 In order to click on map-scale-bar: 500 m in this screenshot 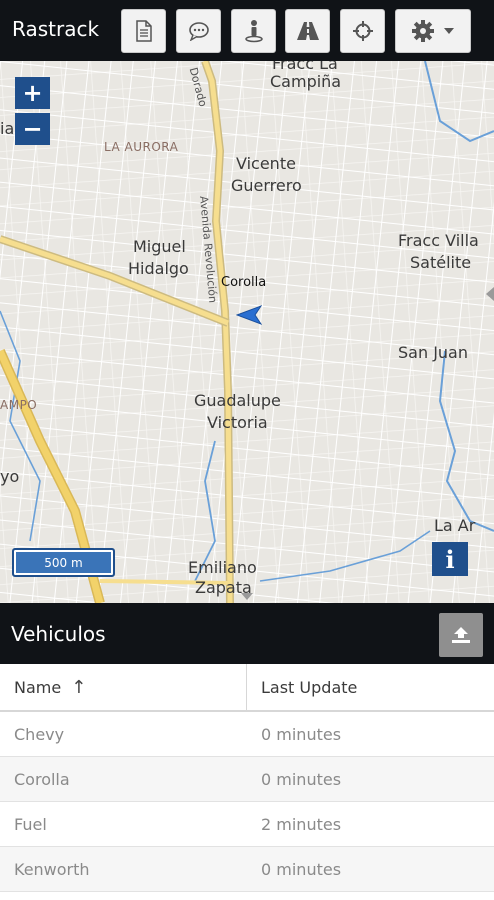, I will do `click(63, 562)`.